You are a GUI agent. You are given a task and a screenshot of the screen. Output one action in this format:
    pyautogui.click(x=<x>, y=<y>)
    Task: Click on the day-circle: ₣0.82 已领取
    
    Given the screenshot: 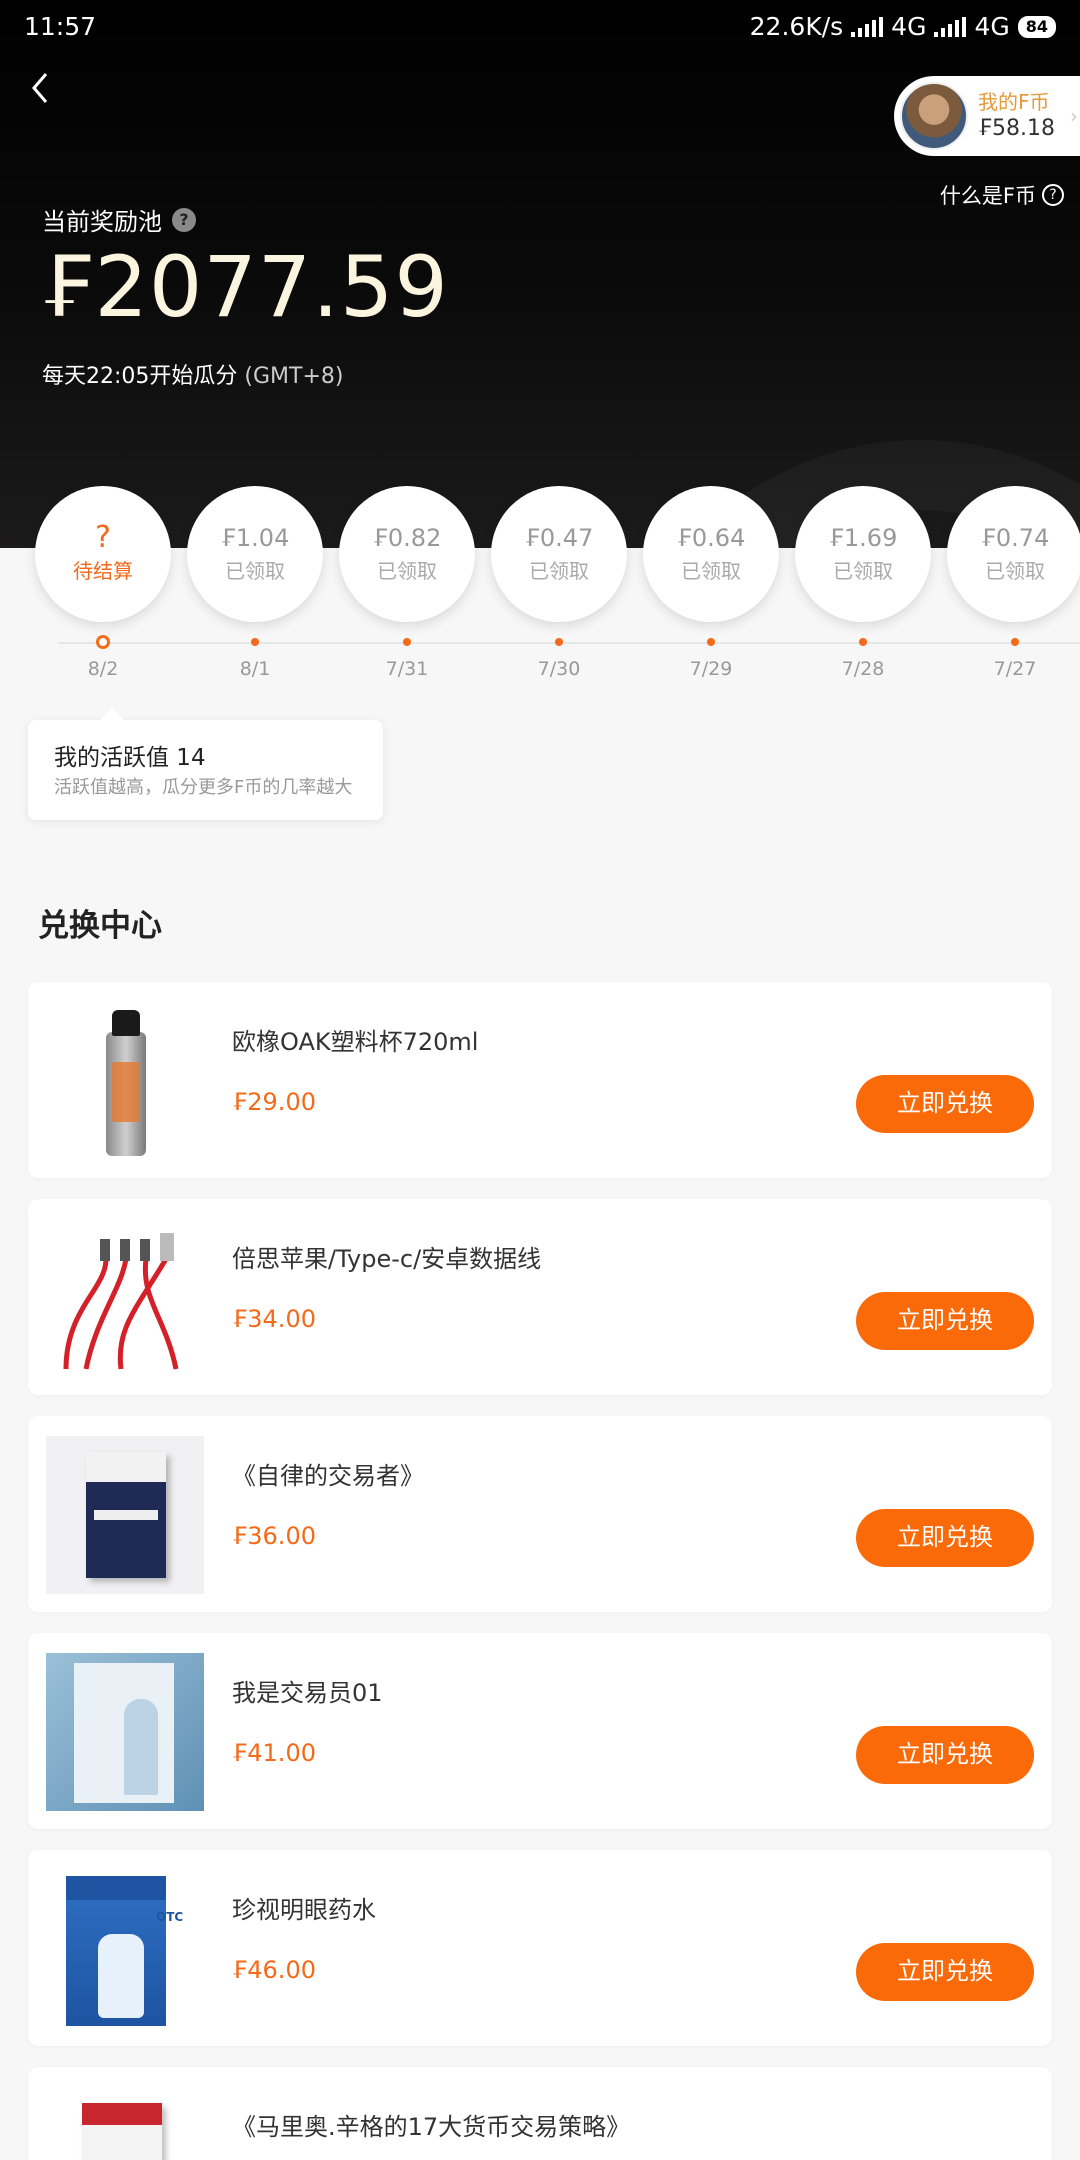 What is the action you would take?
    pyautogui.click(x=407, y=554)
    